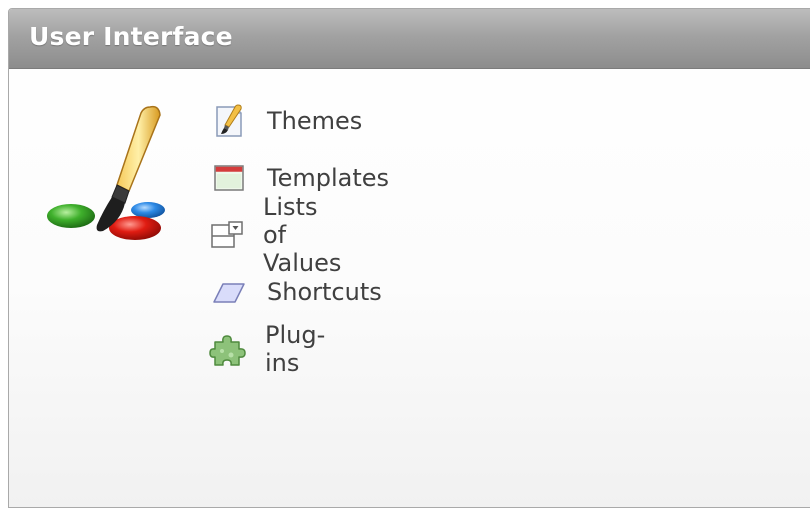 The height and width of the screenshot is (508, 810). I want to click on shortcuts-link: Shortcuts, so click(295, 292).